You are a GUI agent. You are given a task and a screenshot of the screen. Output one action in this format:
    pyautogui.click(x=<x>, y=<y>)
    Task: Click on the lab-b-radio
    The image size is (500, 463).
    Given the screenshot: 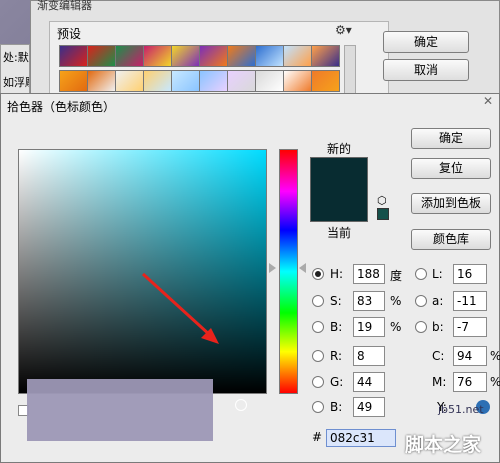 What is the action you would take?
    pyautogui.click(x=421, y=327)
    